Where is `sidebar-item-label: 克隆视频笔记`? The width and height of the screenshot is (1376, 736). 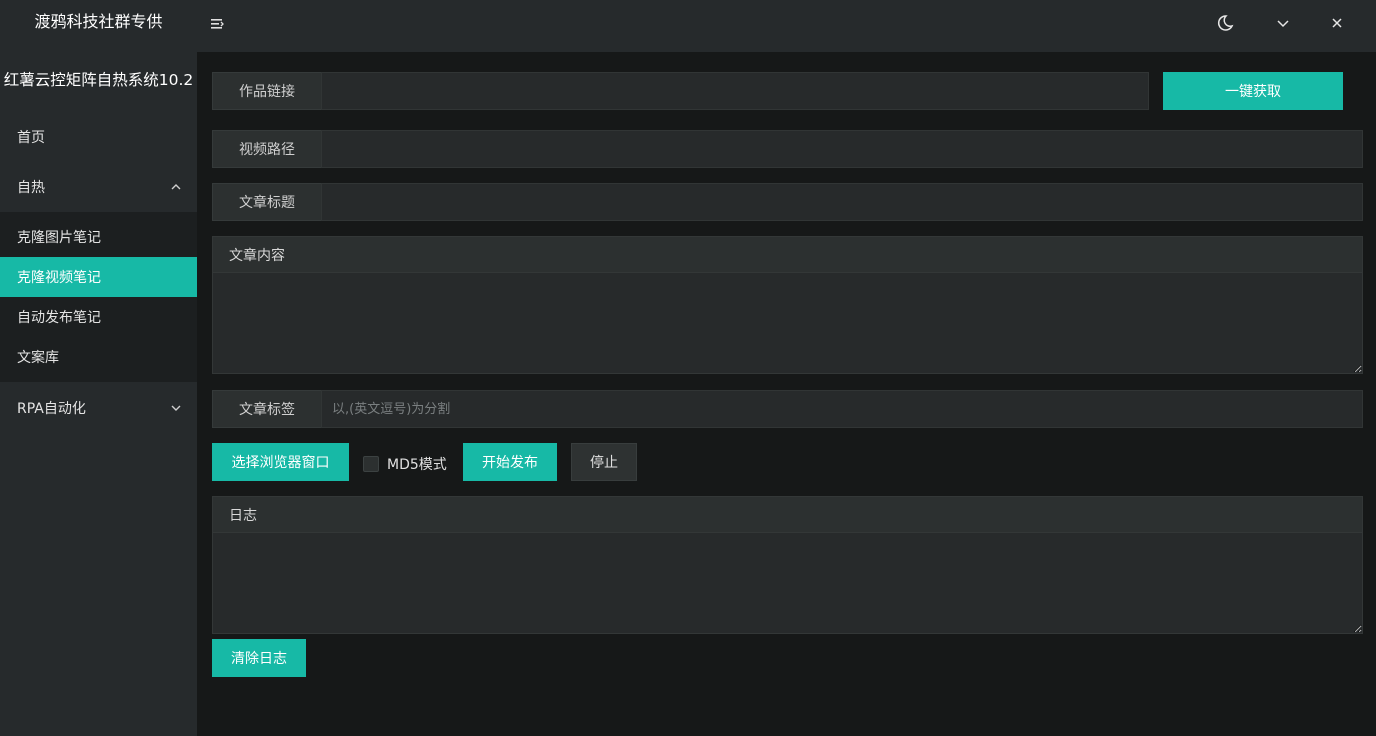
sidebar-item-label: 克隆视频笔记 is located at coordinates (59, 278).